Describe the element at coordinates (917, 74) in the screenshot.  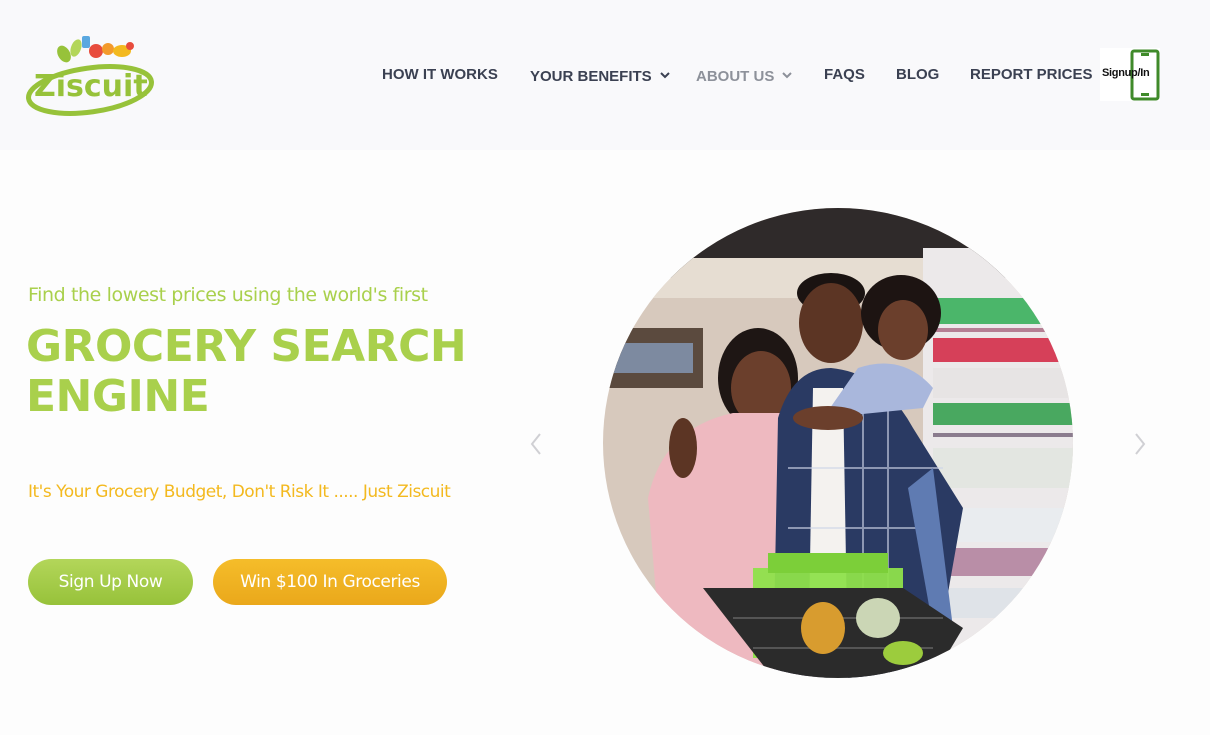
I see `nav-blog: BLOG` at that location.